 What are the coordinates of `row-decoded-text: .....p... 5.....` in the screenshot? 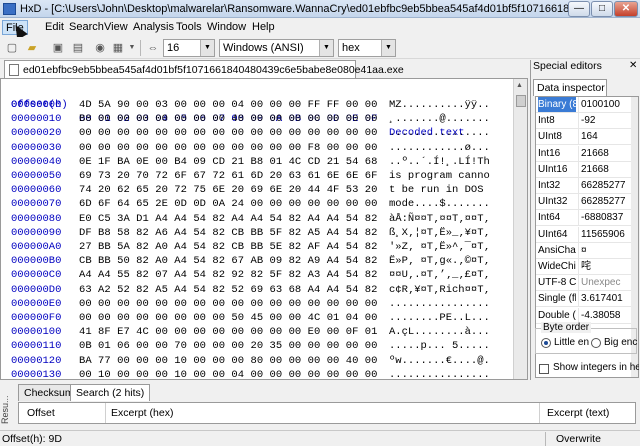 It's located at (439, 346).